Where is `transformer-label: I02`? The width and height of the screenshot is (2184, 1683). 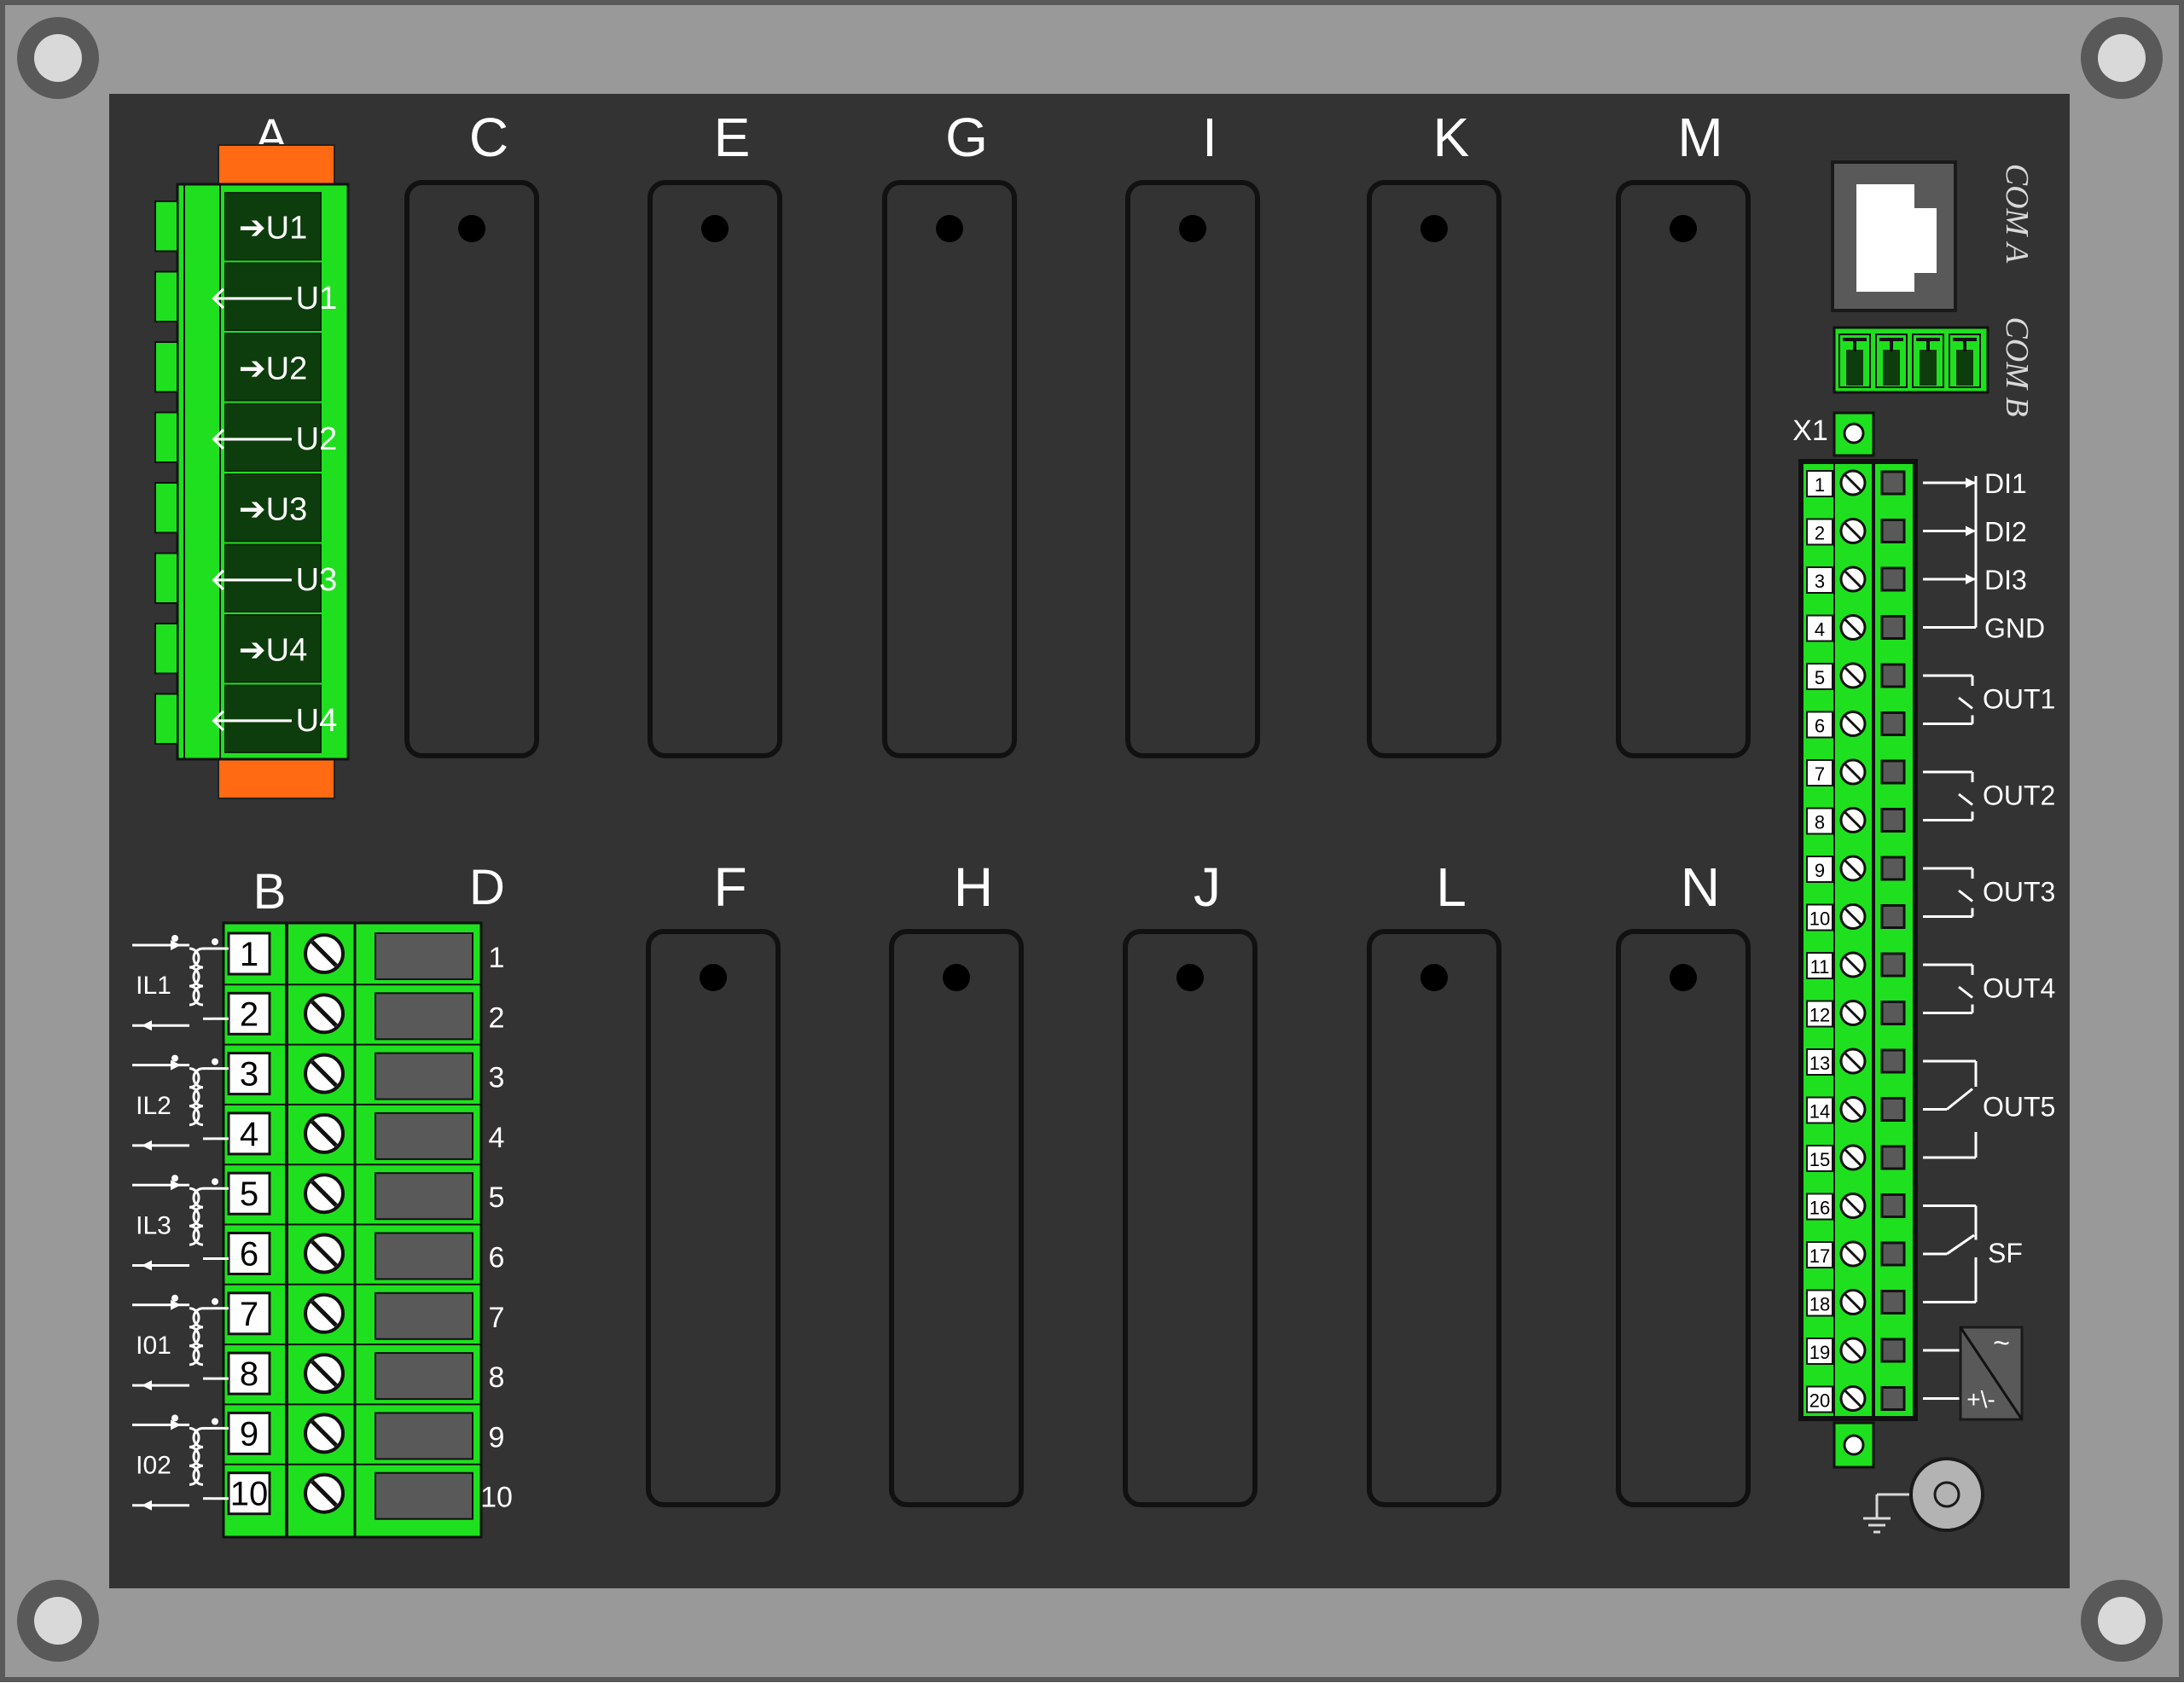 transformer-label: I02 is located at coordinates (154, 1466).